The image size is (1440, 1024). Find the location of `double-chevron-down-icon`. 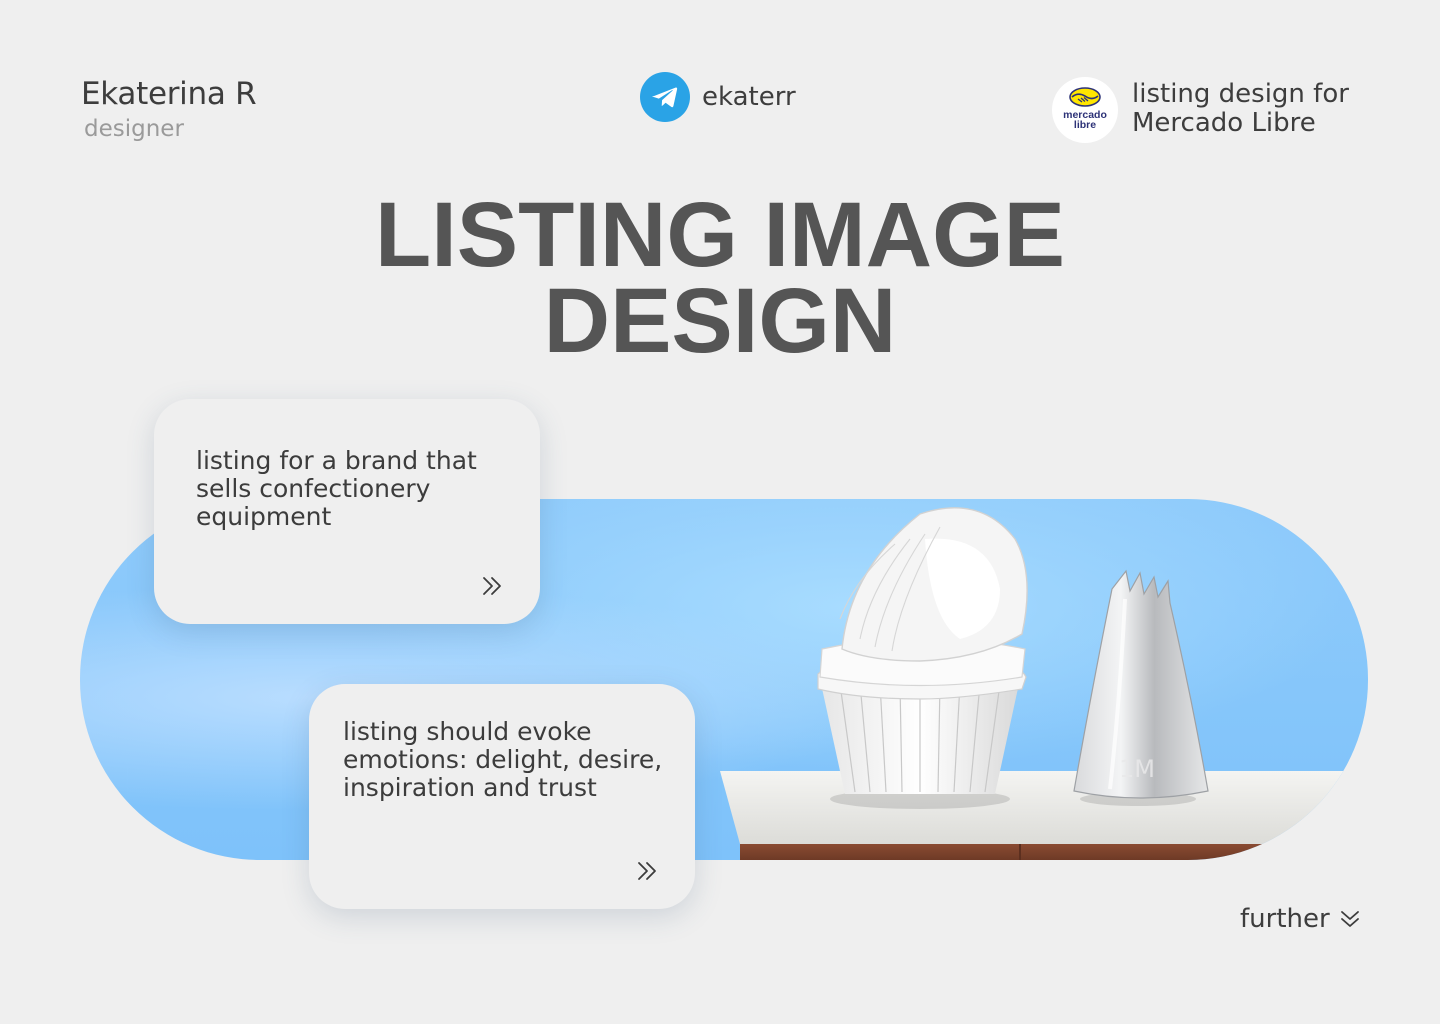

double-chevron-down-icon is located at coordinates (1349, 919).